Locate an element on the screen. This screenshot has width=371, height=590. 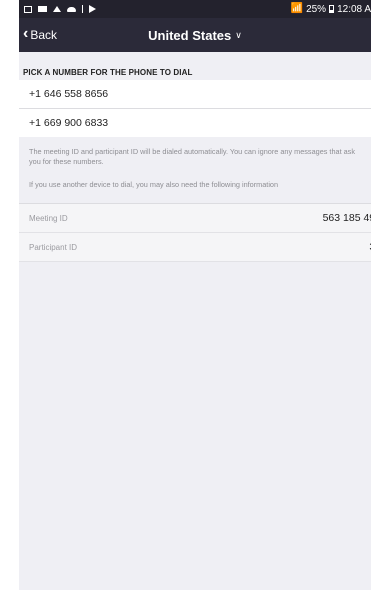
status-right: 📶 25% 12:08 A is located at coordinates (331, 9).